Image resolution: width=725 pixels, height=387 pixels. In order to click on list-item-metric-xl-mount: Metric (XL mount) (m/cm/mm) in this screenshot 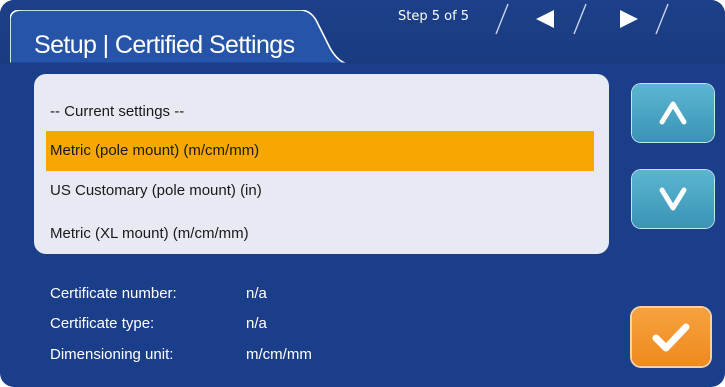, I will do `click(320, 234)`.